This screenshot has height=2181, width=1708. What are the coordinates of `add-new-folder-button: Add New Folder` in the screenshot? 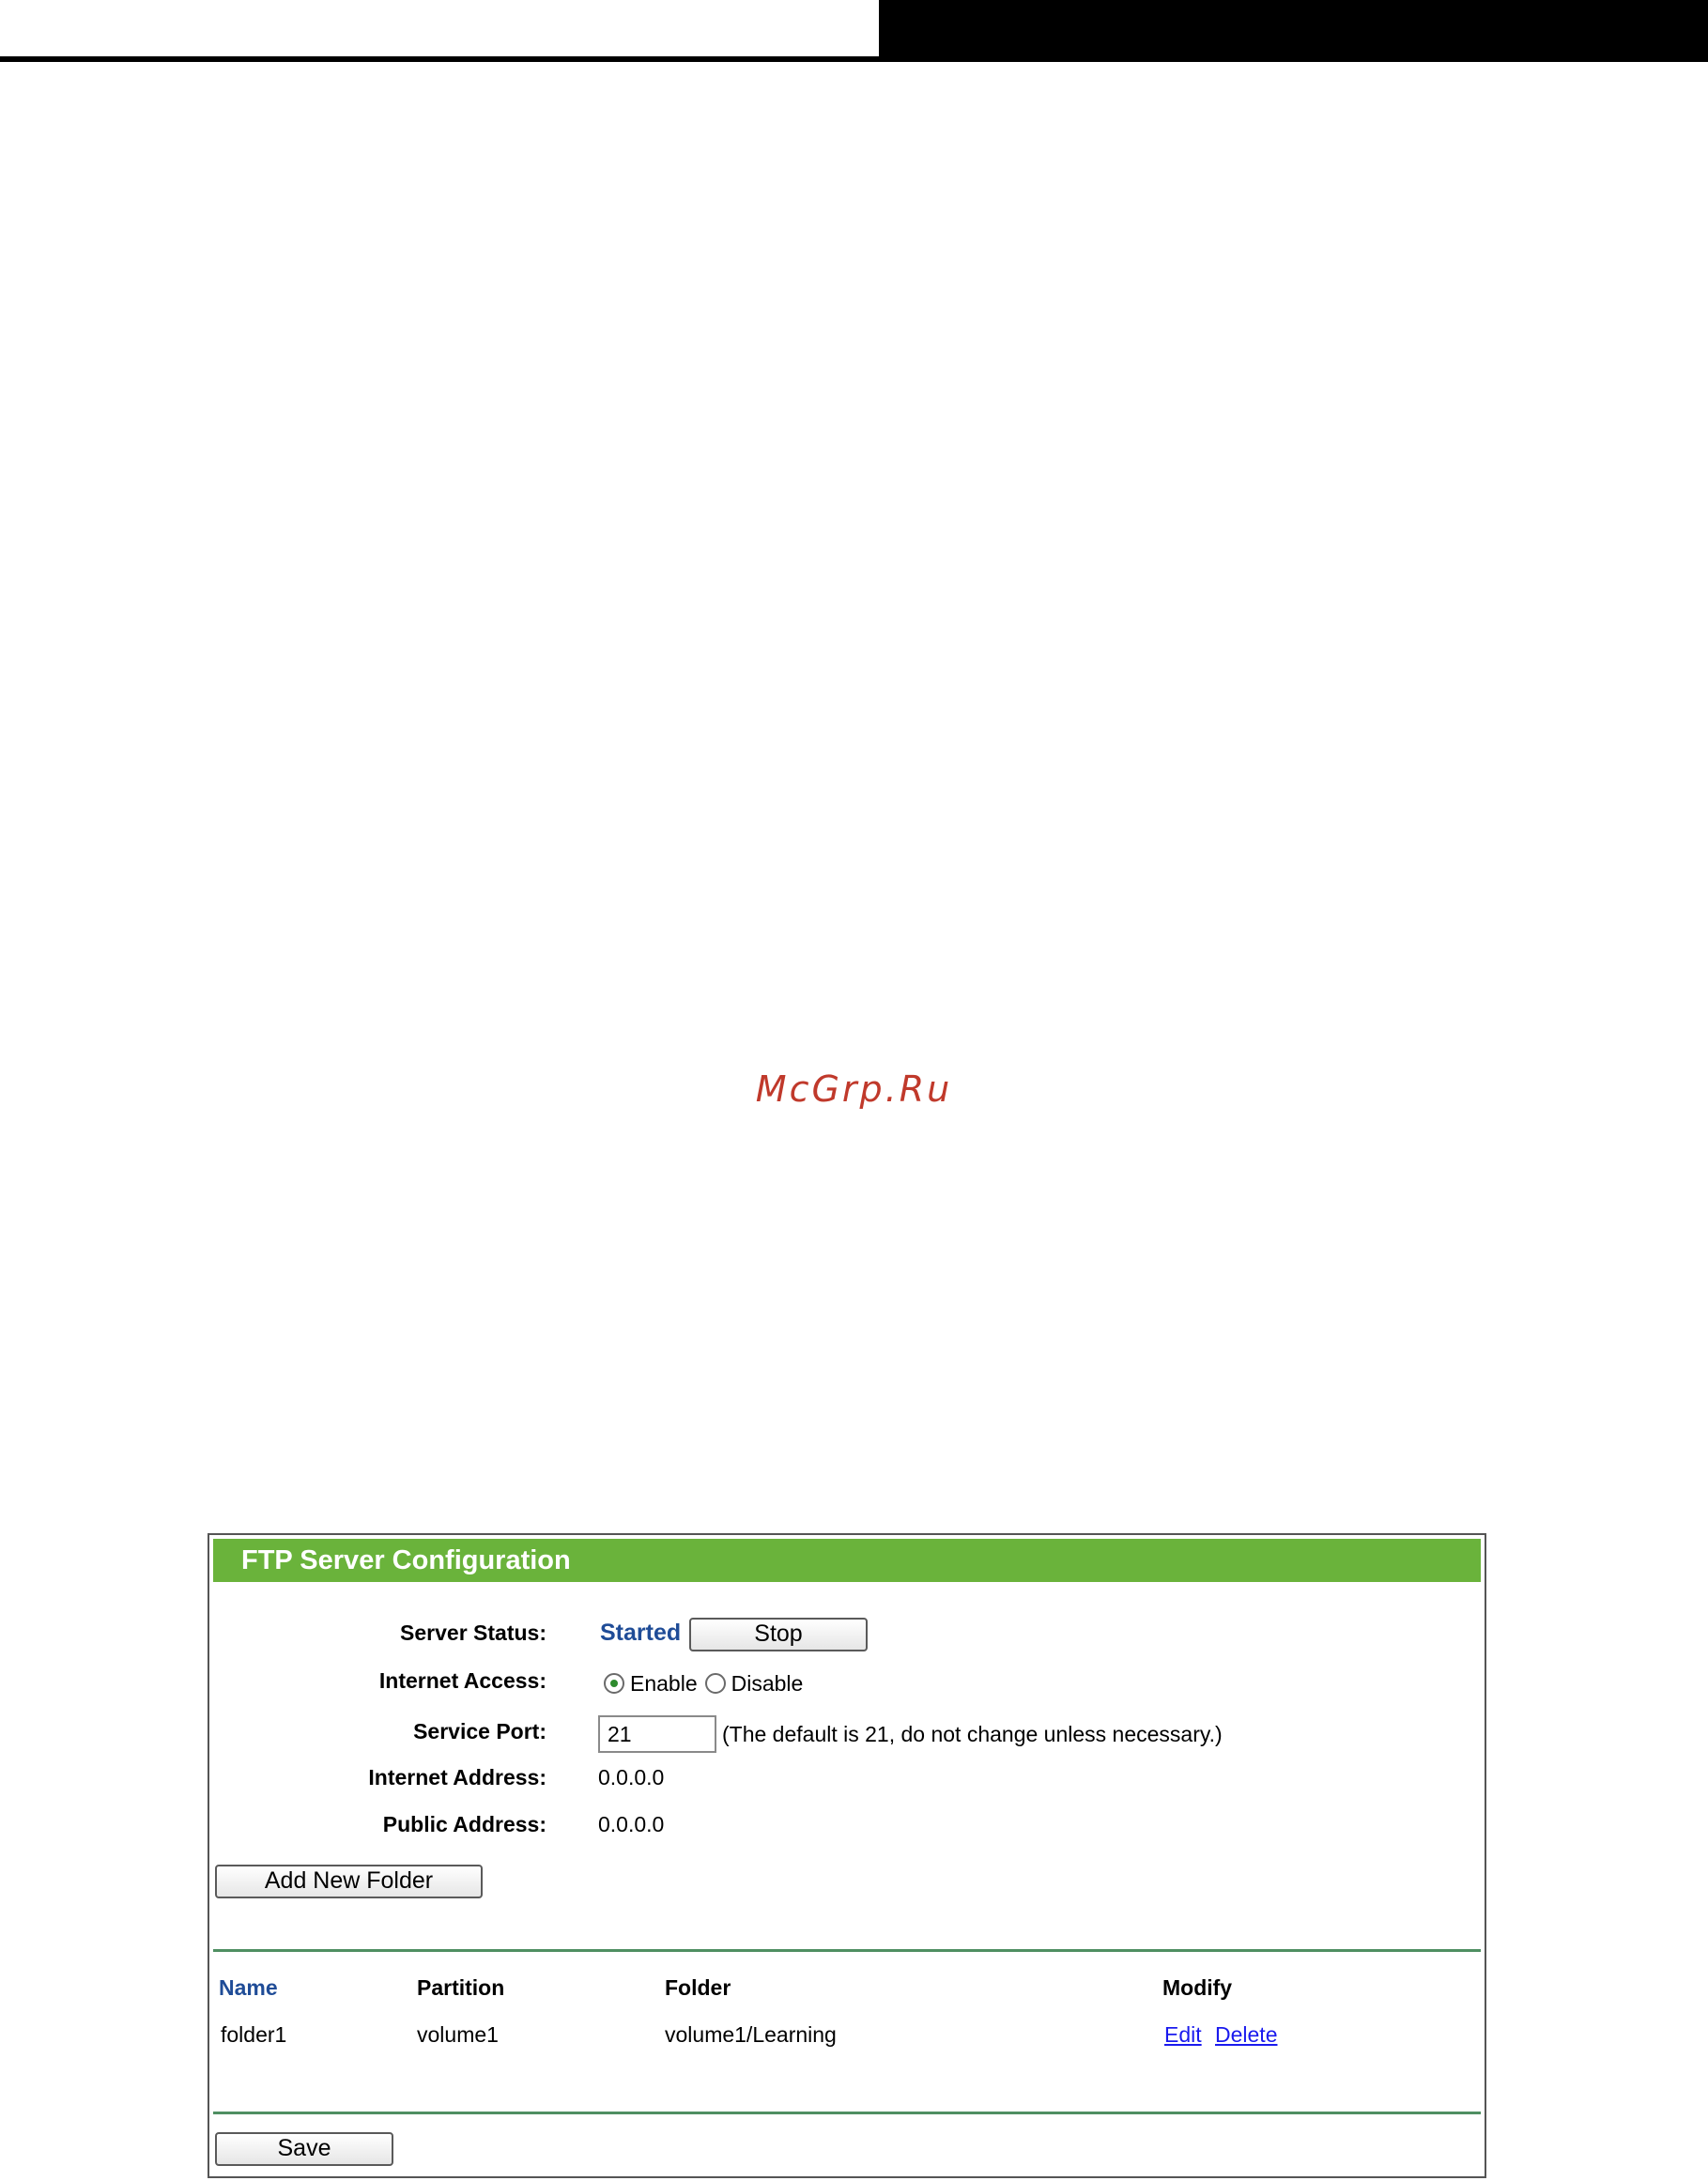 It's located at (349, 1882).